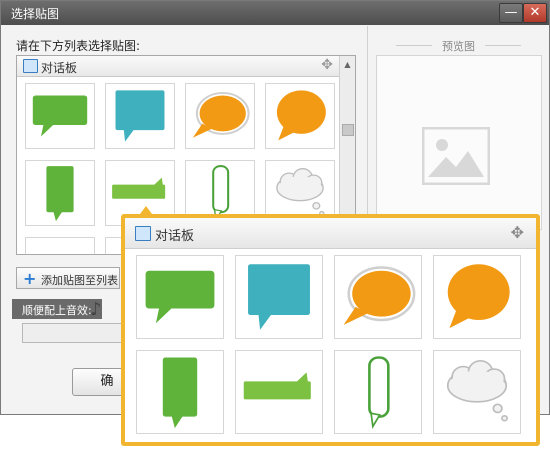 Image resolution: width=550 pixels, height=450 pixels. I want to click on window-title: 选择贴图, so click(35, 14).